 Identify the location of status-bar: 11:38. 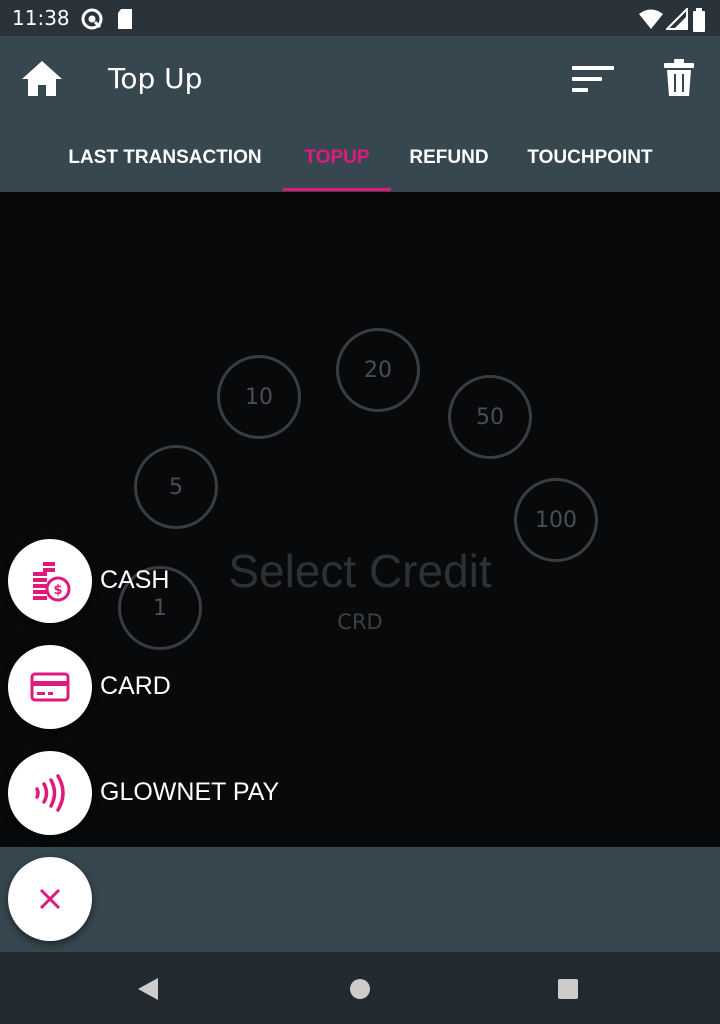
(360, 18).